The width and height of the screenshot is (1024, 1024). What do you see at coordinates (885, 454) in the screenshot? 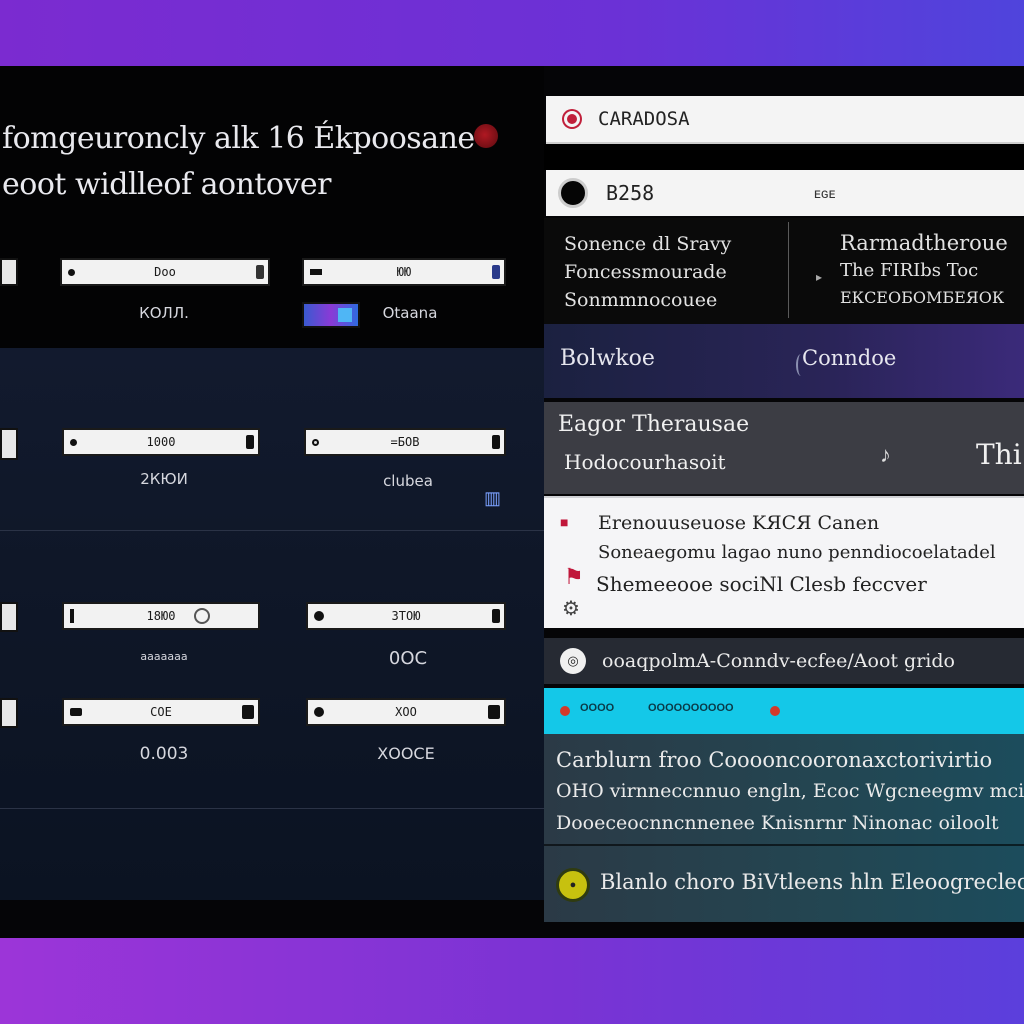
I see `music-note-icon: ♪` at bounding box center [885, 454].